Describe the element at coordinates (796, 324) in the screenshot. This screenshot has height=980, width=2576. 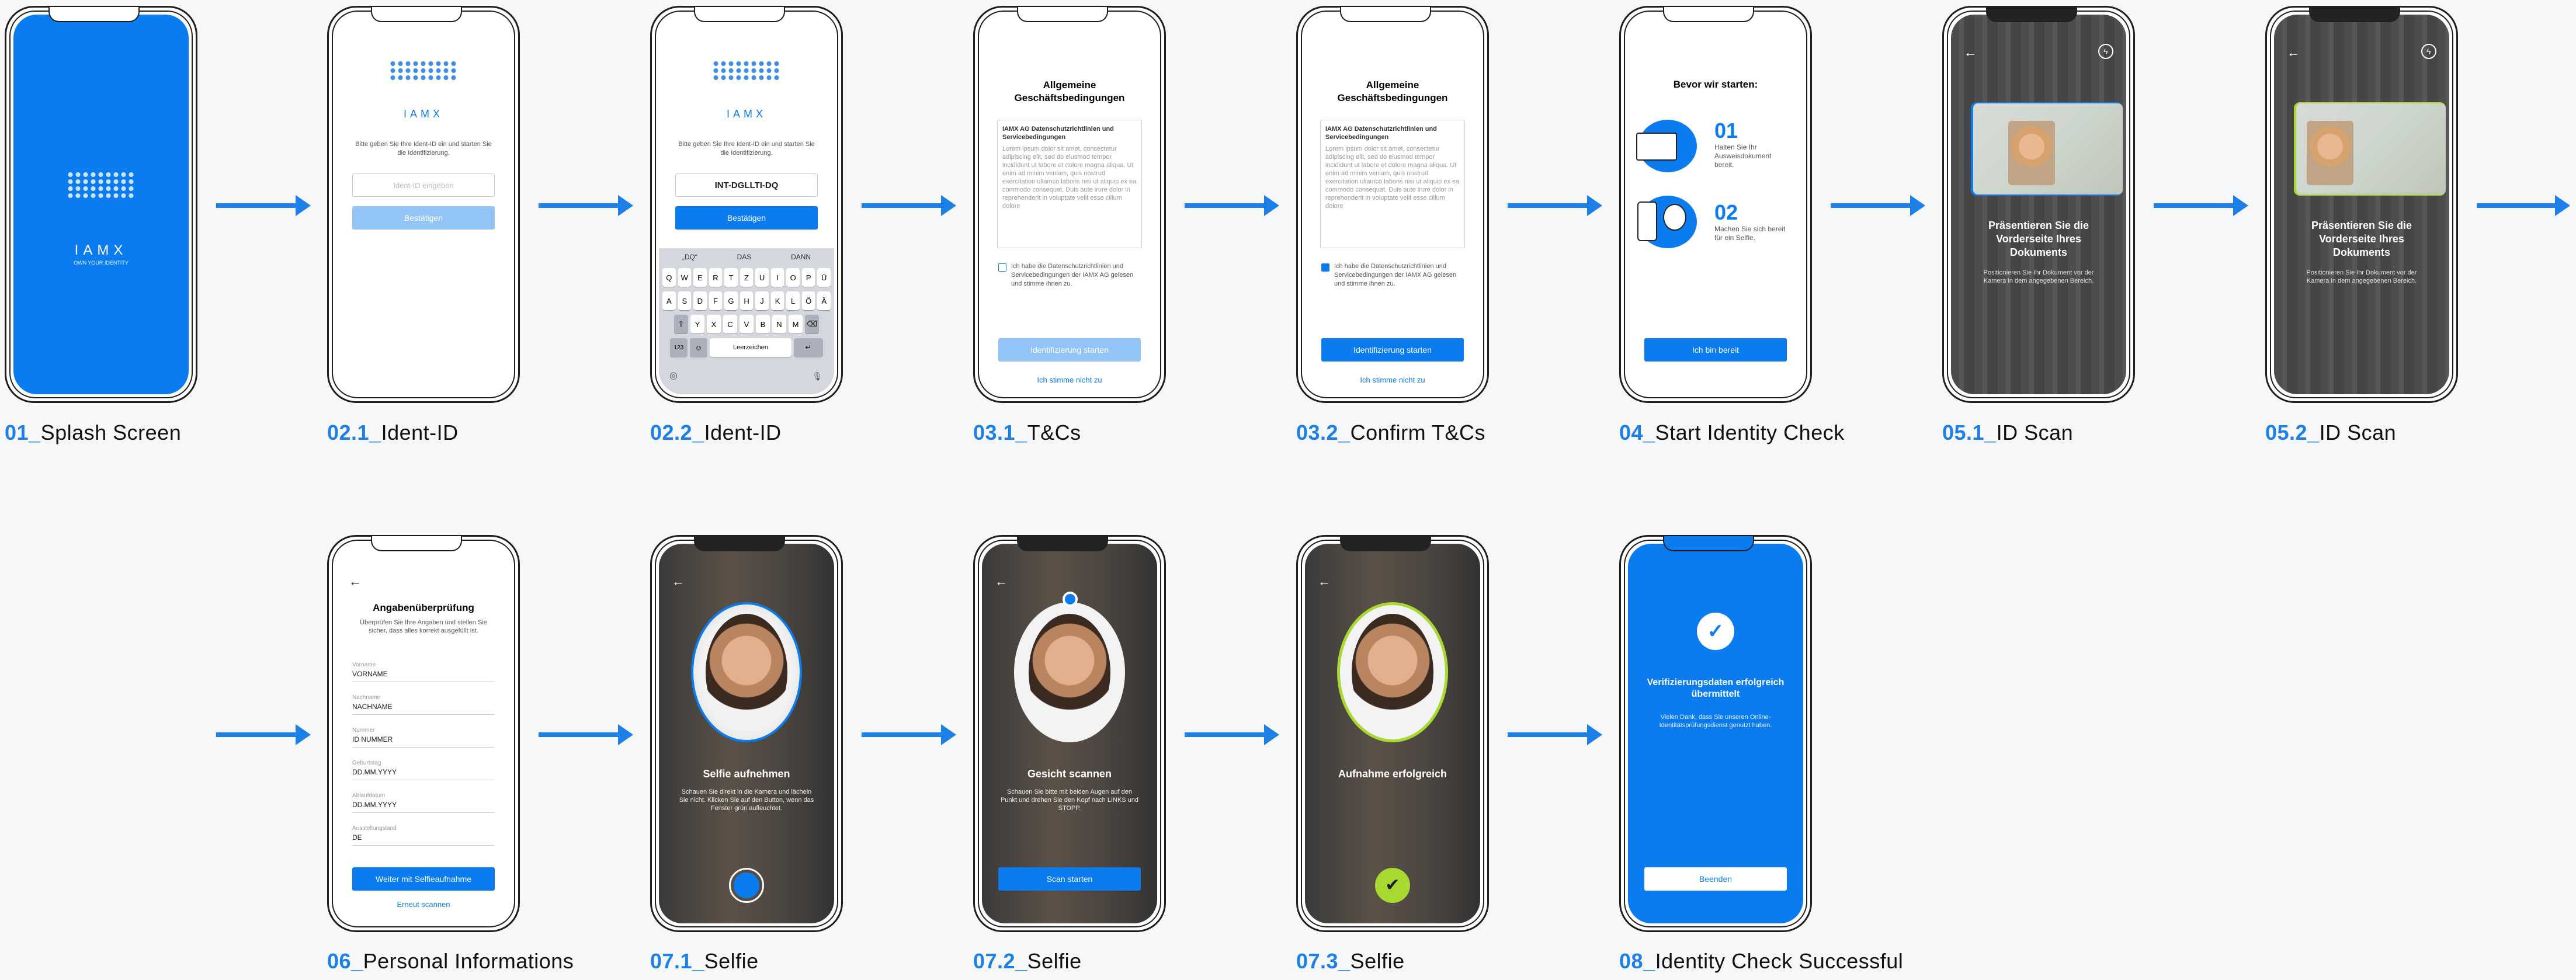
I see `key: M` at that location.